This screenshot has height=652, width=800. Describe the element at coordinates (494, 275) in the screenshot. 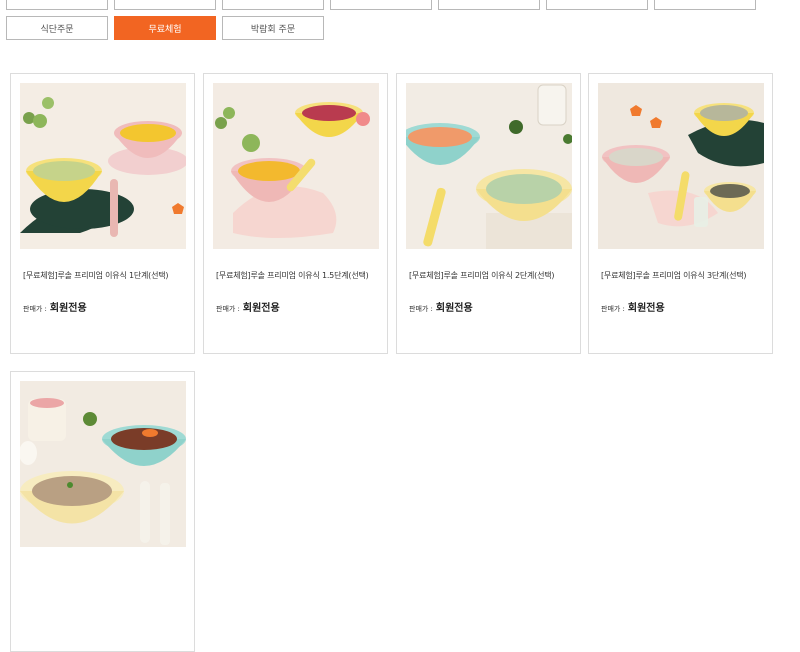

I see `product-name: [무료체험]루솔 프리미엄 이유식 2단계(선택)` at that location.